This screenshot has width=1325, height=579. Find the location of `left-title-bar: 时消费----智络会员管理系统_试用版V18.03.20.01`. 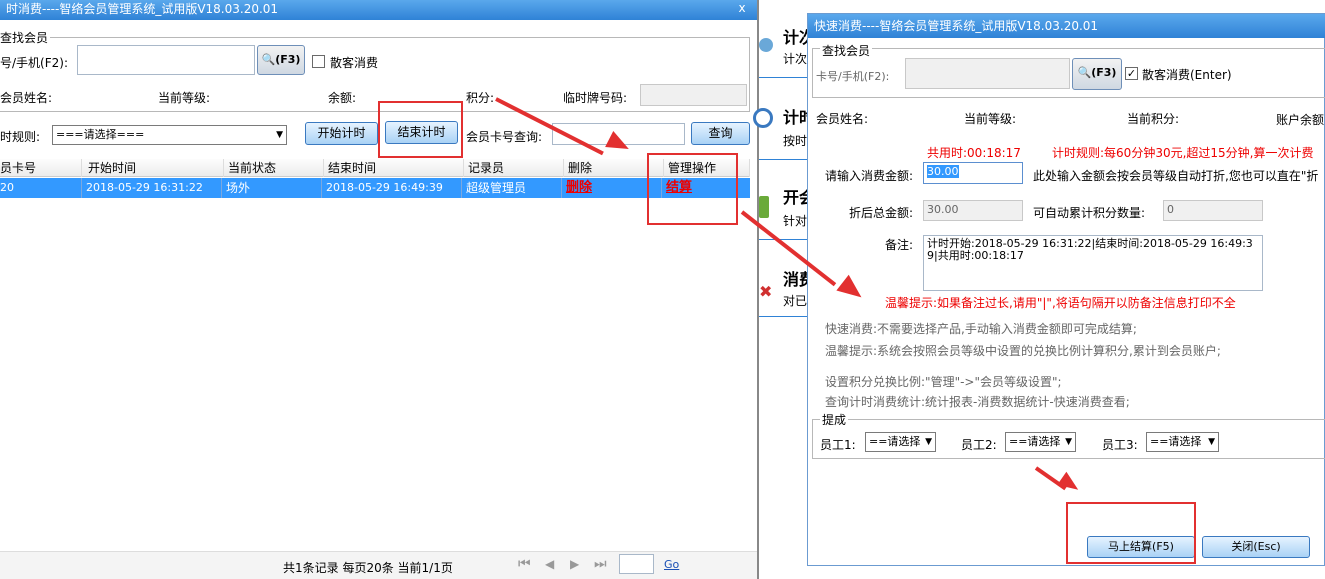

left-title-bar: 时消费----智络会员管理系统_试用版V18.03.20.01 is located at coordinates (378, 10).